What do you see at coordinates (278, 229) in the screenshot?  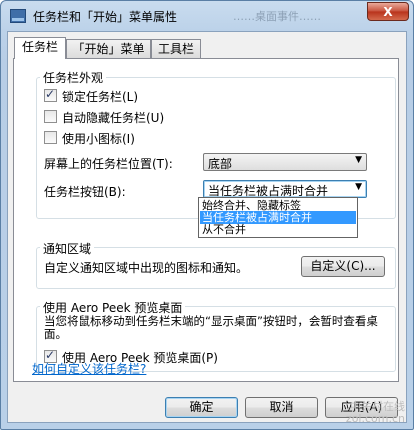 I see `dropdown-option-never-combine: 从不合并` at bounding box center [278, 229].